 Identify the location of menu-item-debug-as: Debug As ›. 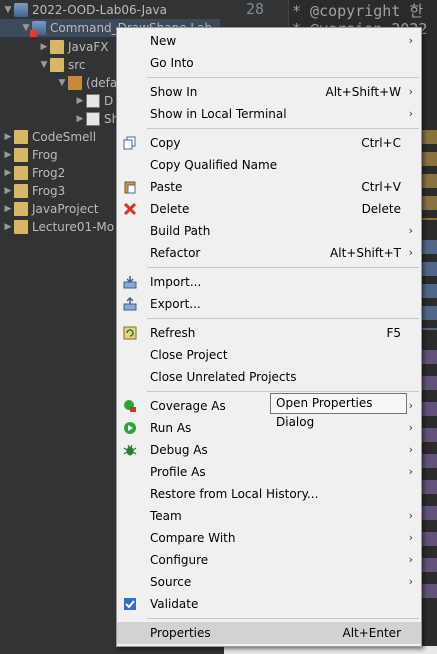
(269, 450).